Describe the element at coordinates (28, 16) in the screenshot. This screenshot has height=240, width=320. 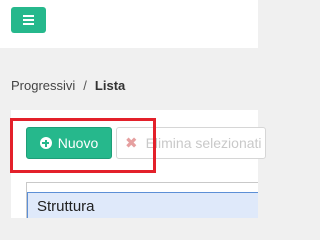
I see `hamburger-icon` at that location.